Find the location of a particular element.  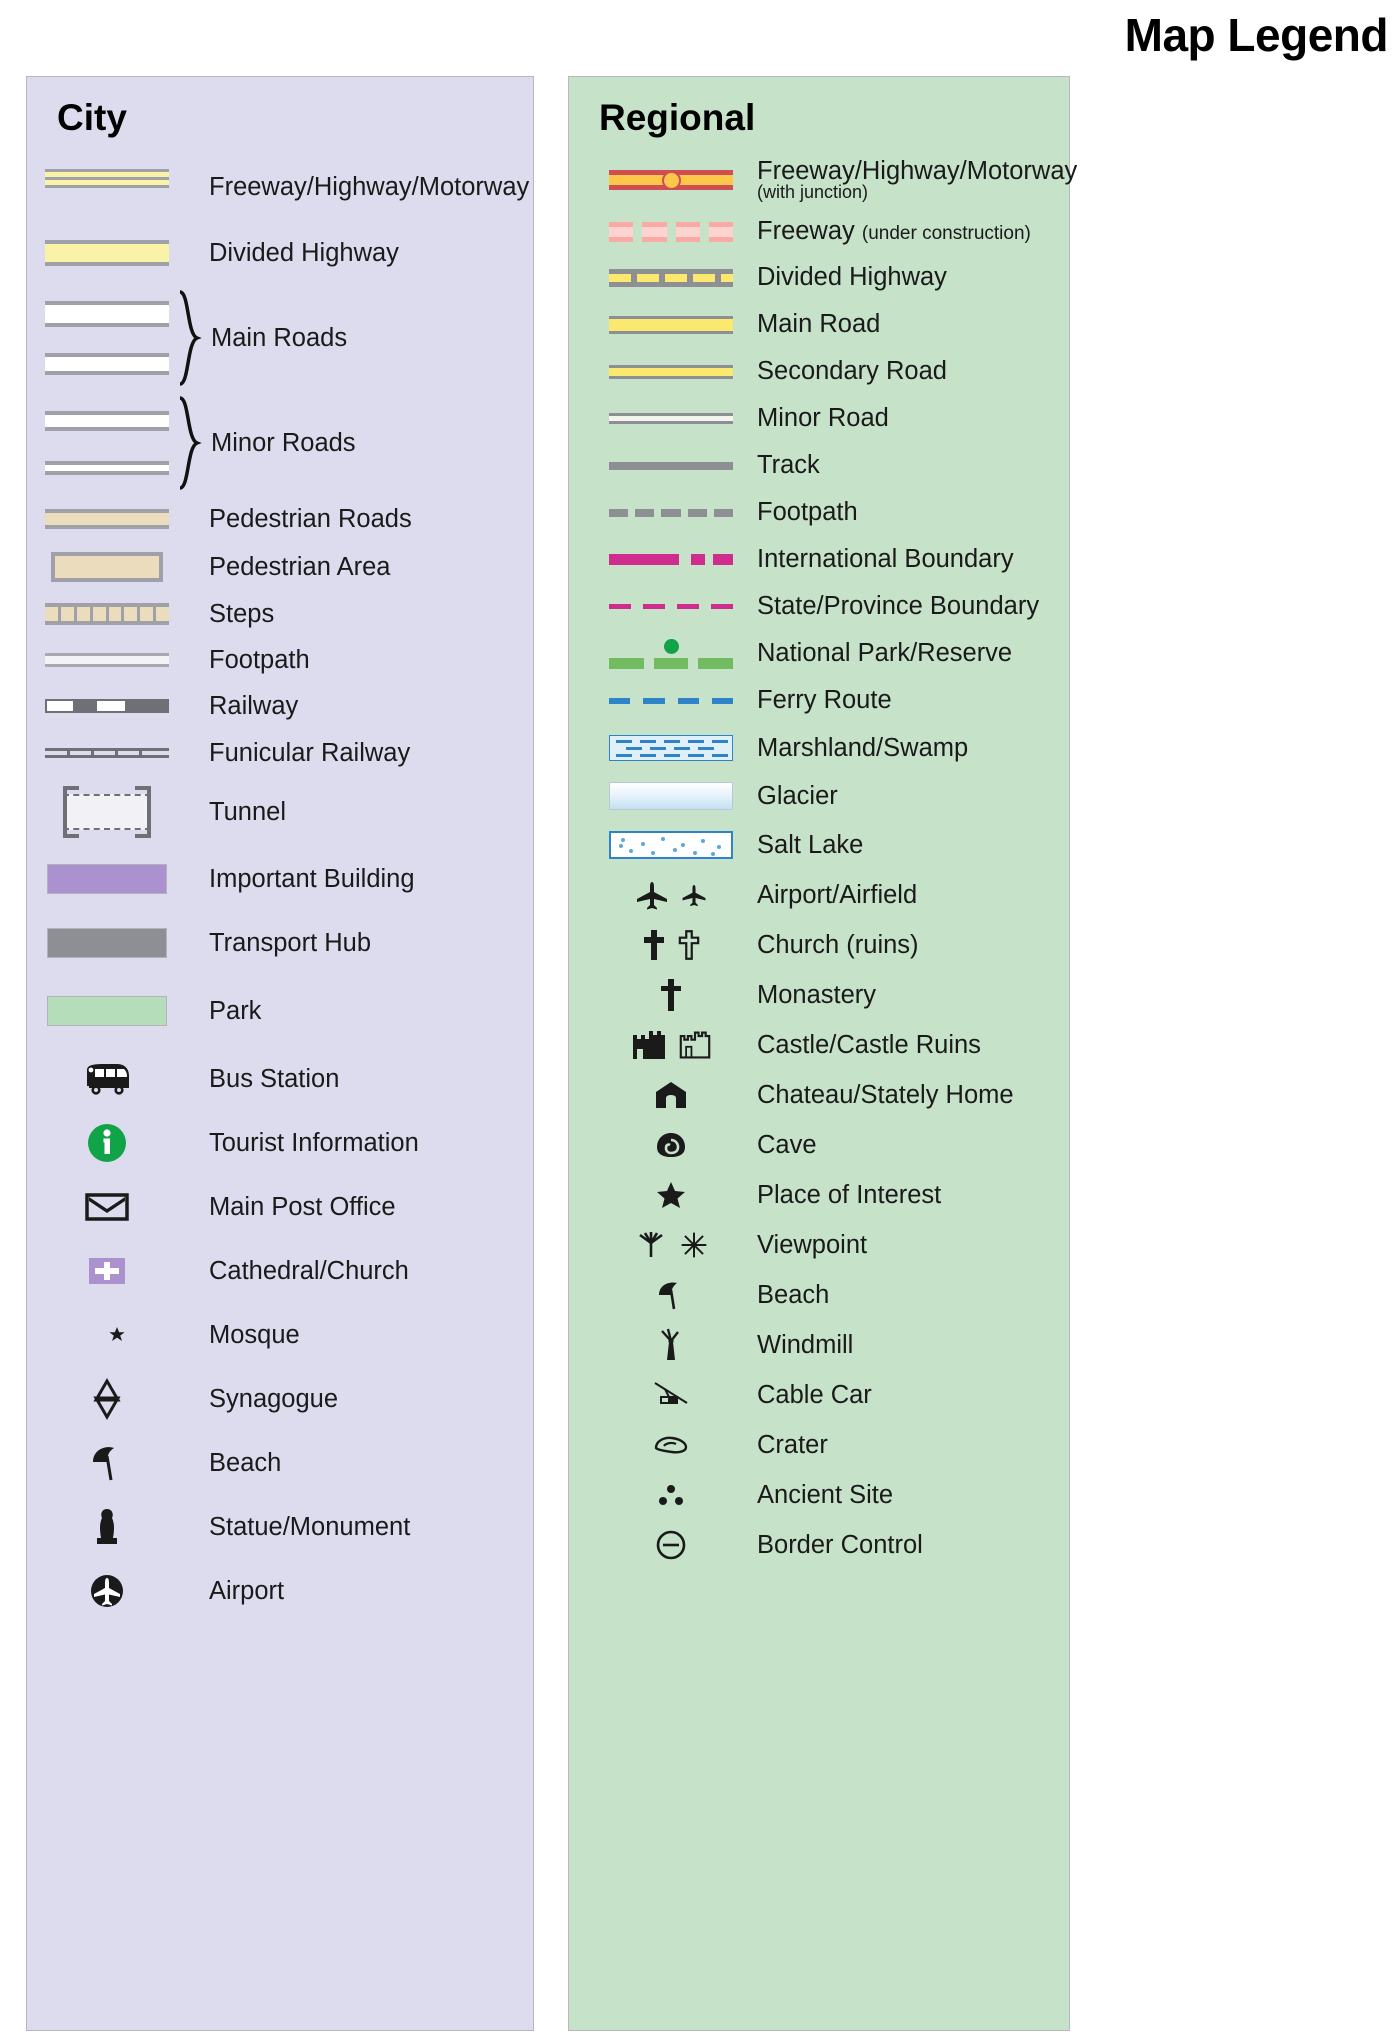

symbol-freeway-under-construction is located at coordinates (671, 231).